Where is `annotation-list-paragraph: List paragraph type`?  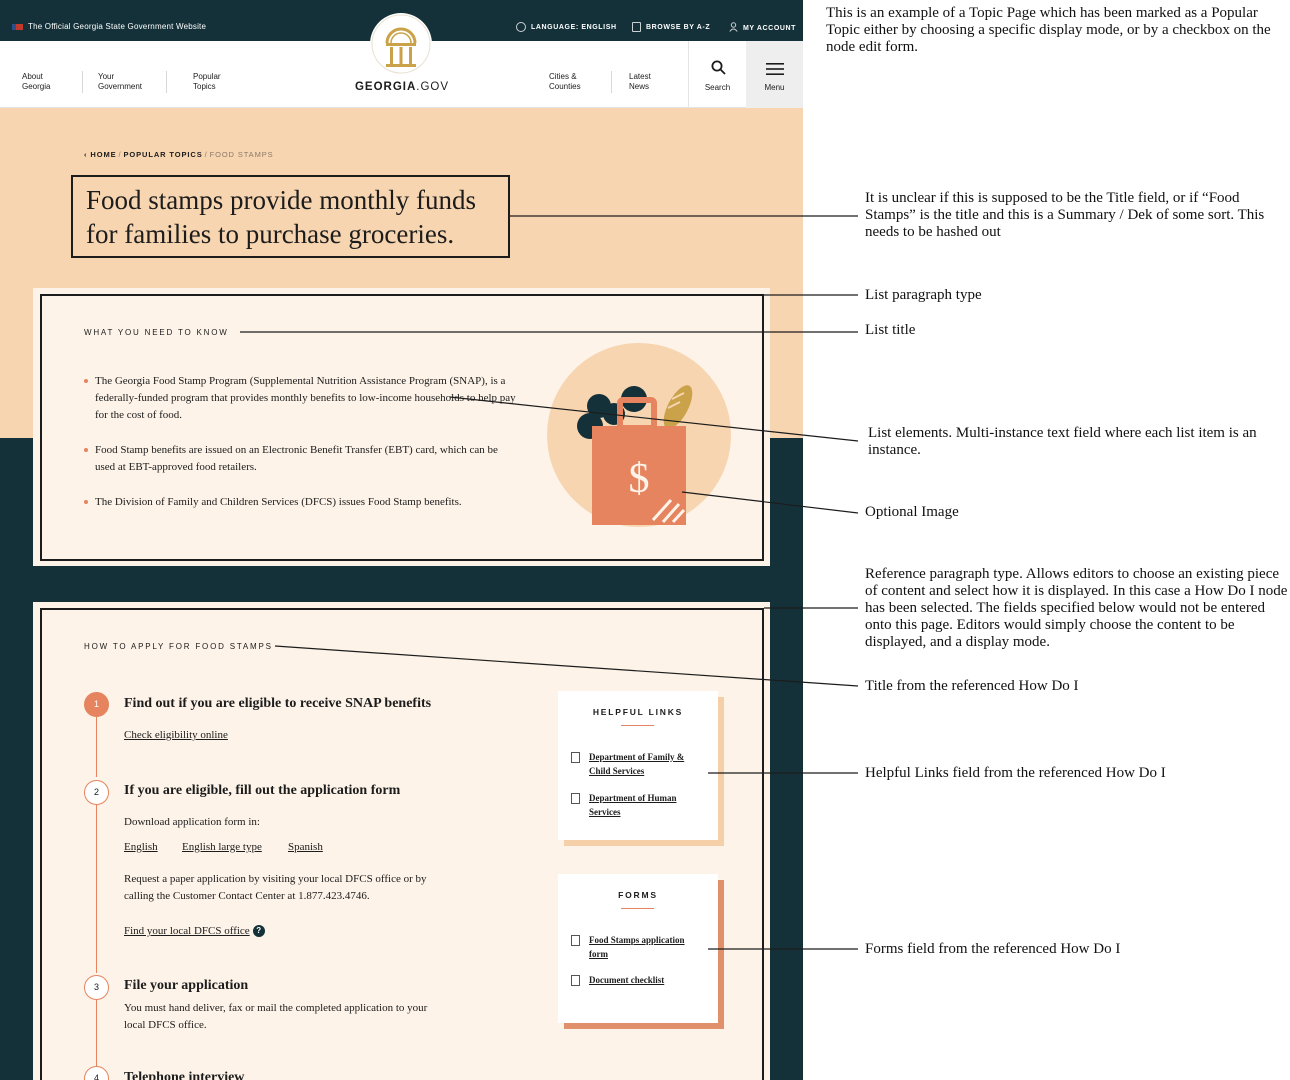
annotation-list-paragraph: List paragraph type is located at coordinates (923, 295).